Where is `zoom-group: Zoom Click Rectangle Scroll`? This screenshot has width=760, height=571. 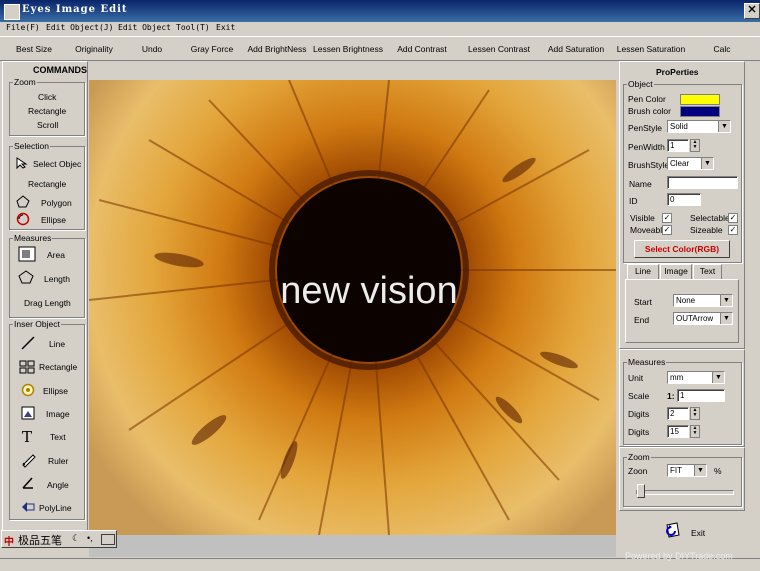
zoom-group: Zoom Click Rectangle Scroll is located at coordinates (47, 106).